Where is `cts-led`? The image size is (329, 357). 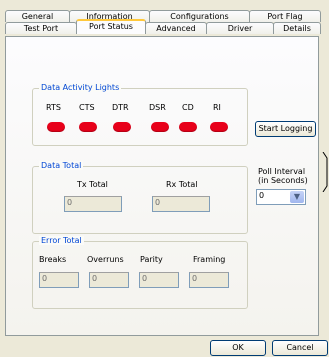 cts-led is located at coordinates (88, 127).